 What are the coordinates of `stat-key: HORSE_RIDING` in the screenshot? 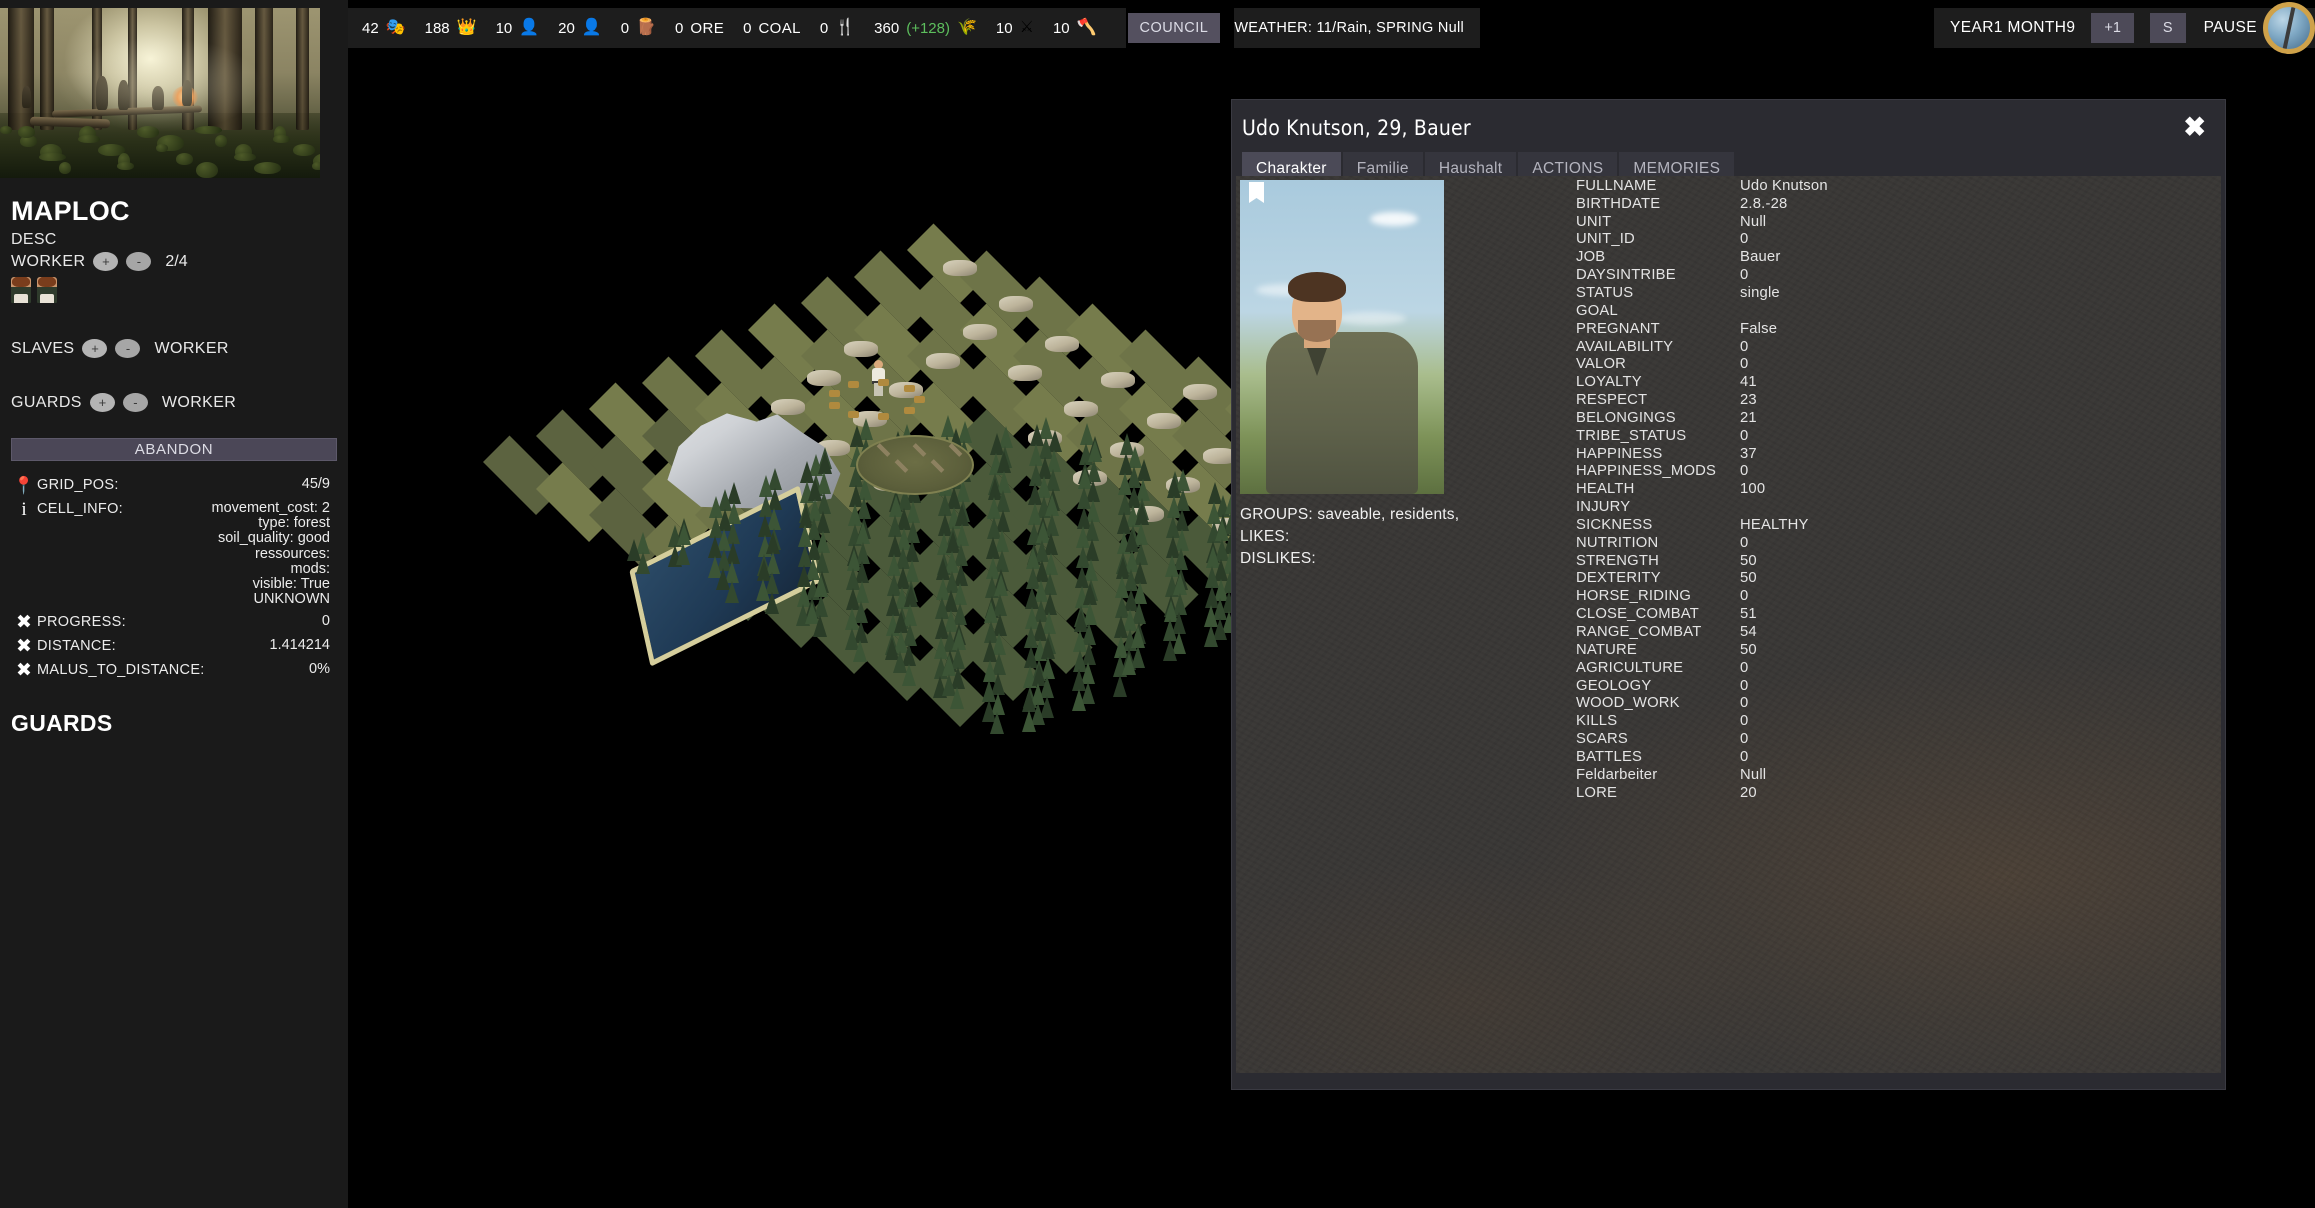 It's located at (1634, 596).